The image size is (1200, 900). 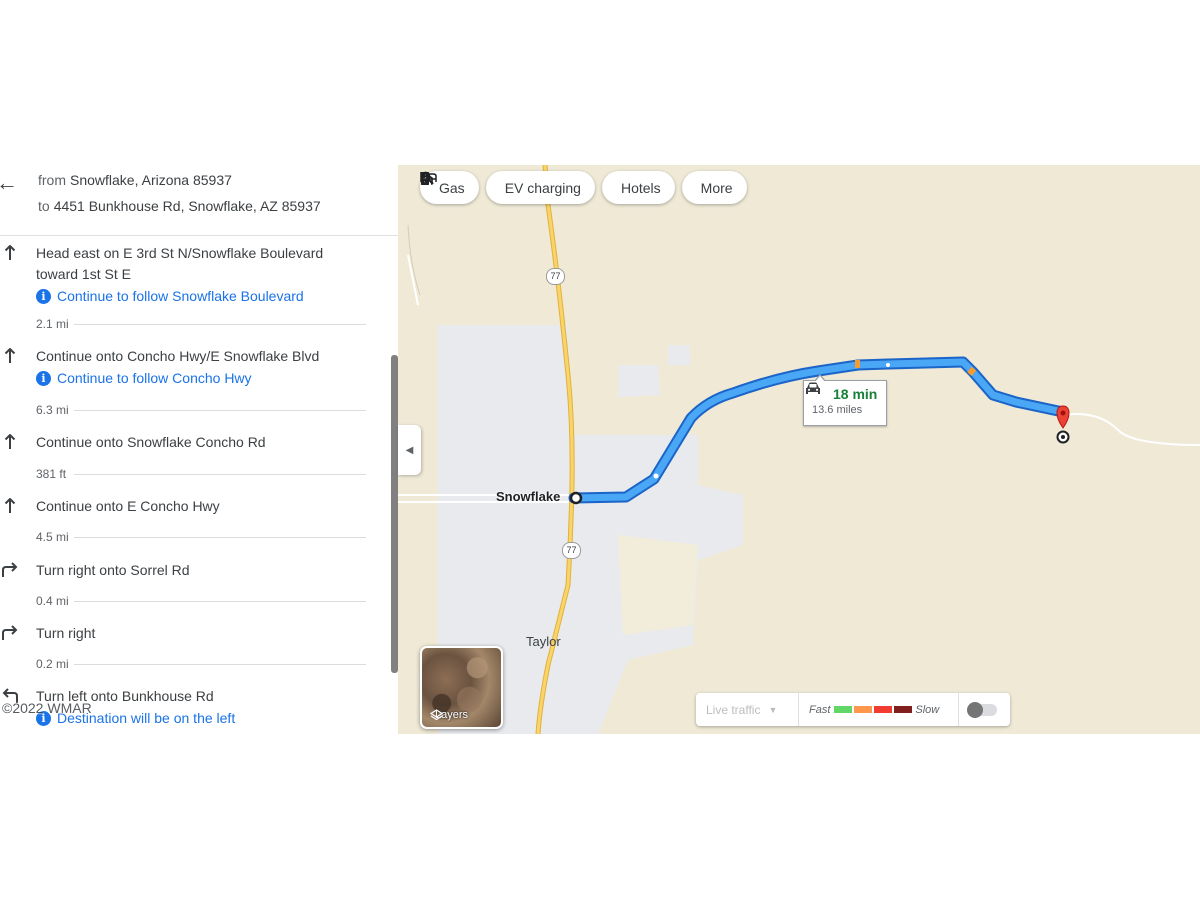 What do you see at coordinates (452, 187) in the screenshot?
I see `chip-label: Gas` at bounding box center [452, 187].